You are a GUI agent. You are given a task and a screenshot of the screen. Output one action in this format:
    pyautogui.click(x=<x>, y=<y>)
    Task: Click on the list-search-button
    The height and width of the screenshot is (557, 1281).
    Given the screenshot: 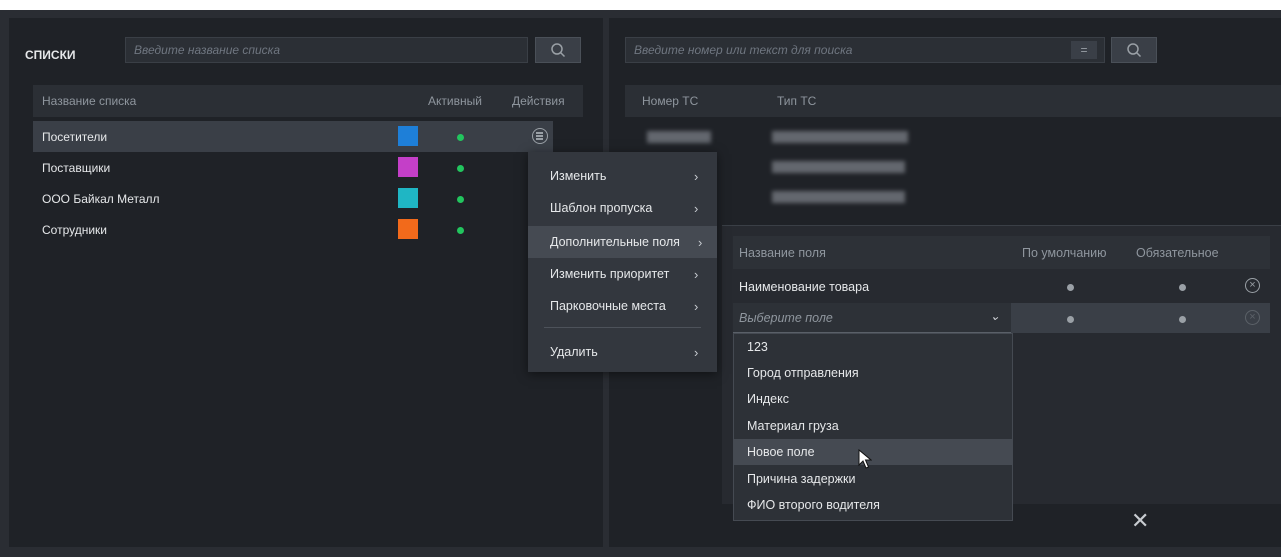 What is the action you would take?
    pyautogui.click(x=558, y=50)
    